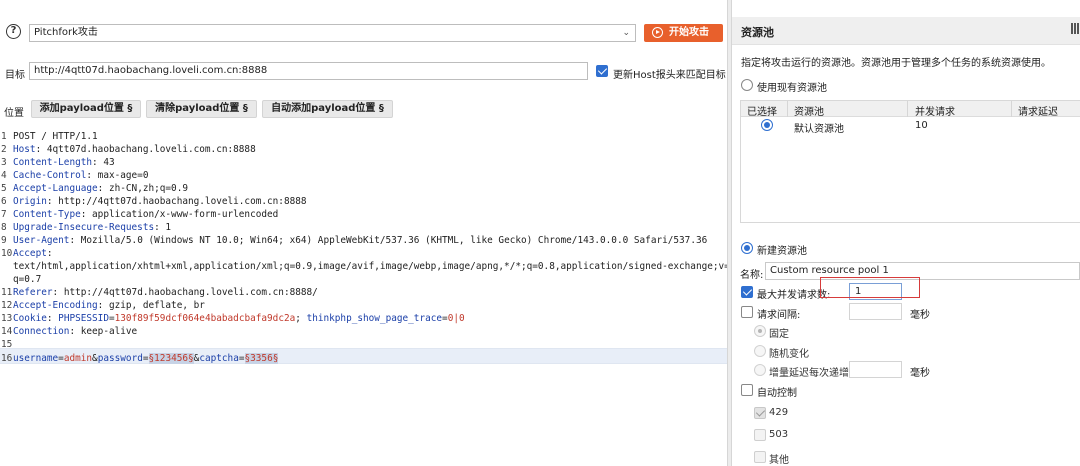 The image size is (1080, 466). What do you see at coordinates (49, 253) in the screenshot?
I see `header-colon: :` at bounding box center [49, 253].